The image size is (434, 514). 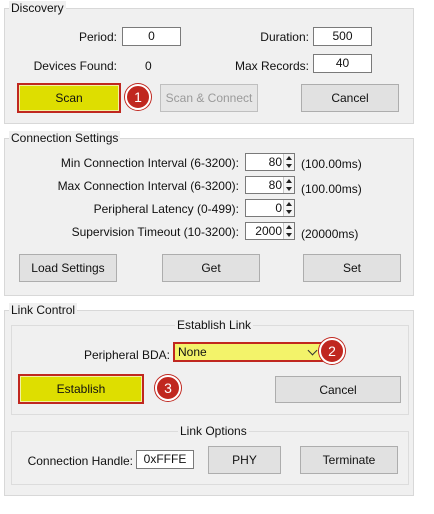 I want to click on discovery-cancel-button: Cancel, so click(x=350, y=98).